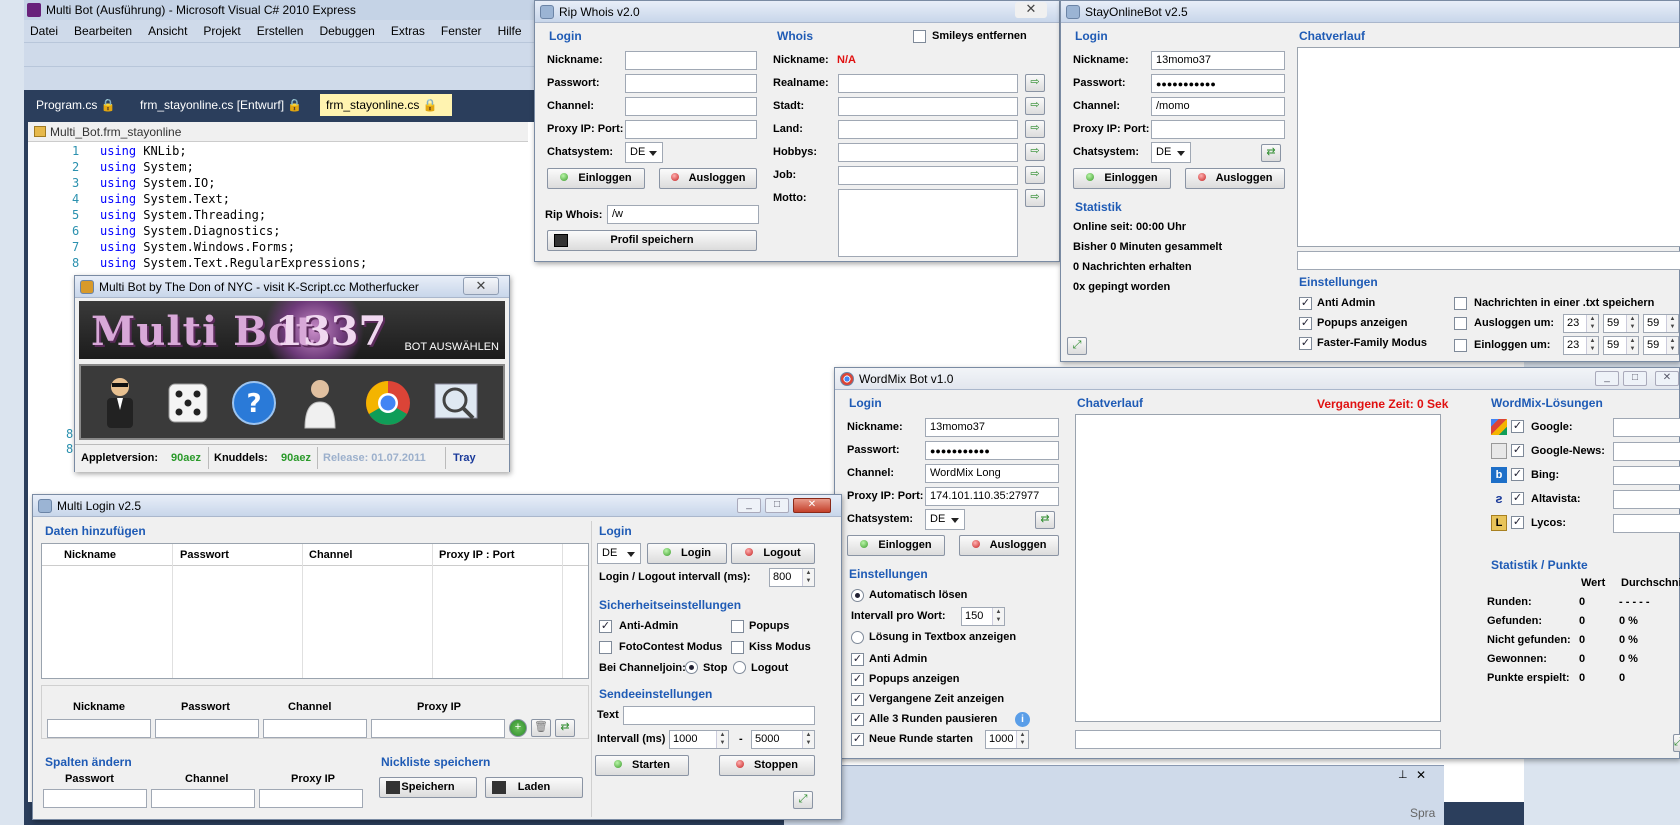 Image resolution: width=1680 pixels, height=825 pixels. I want to click on login-button: Einloggen, so click(1122, 178).